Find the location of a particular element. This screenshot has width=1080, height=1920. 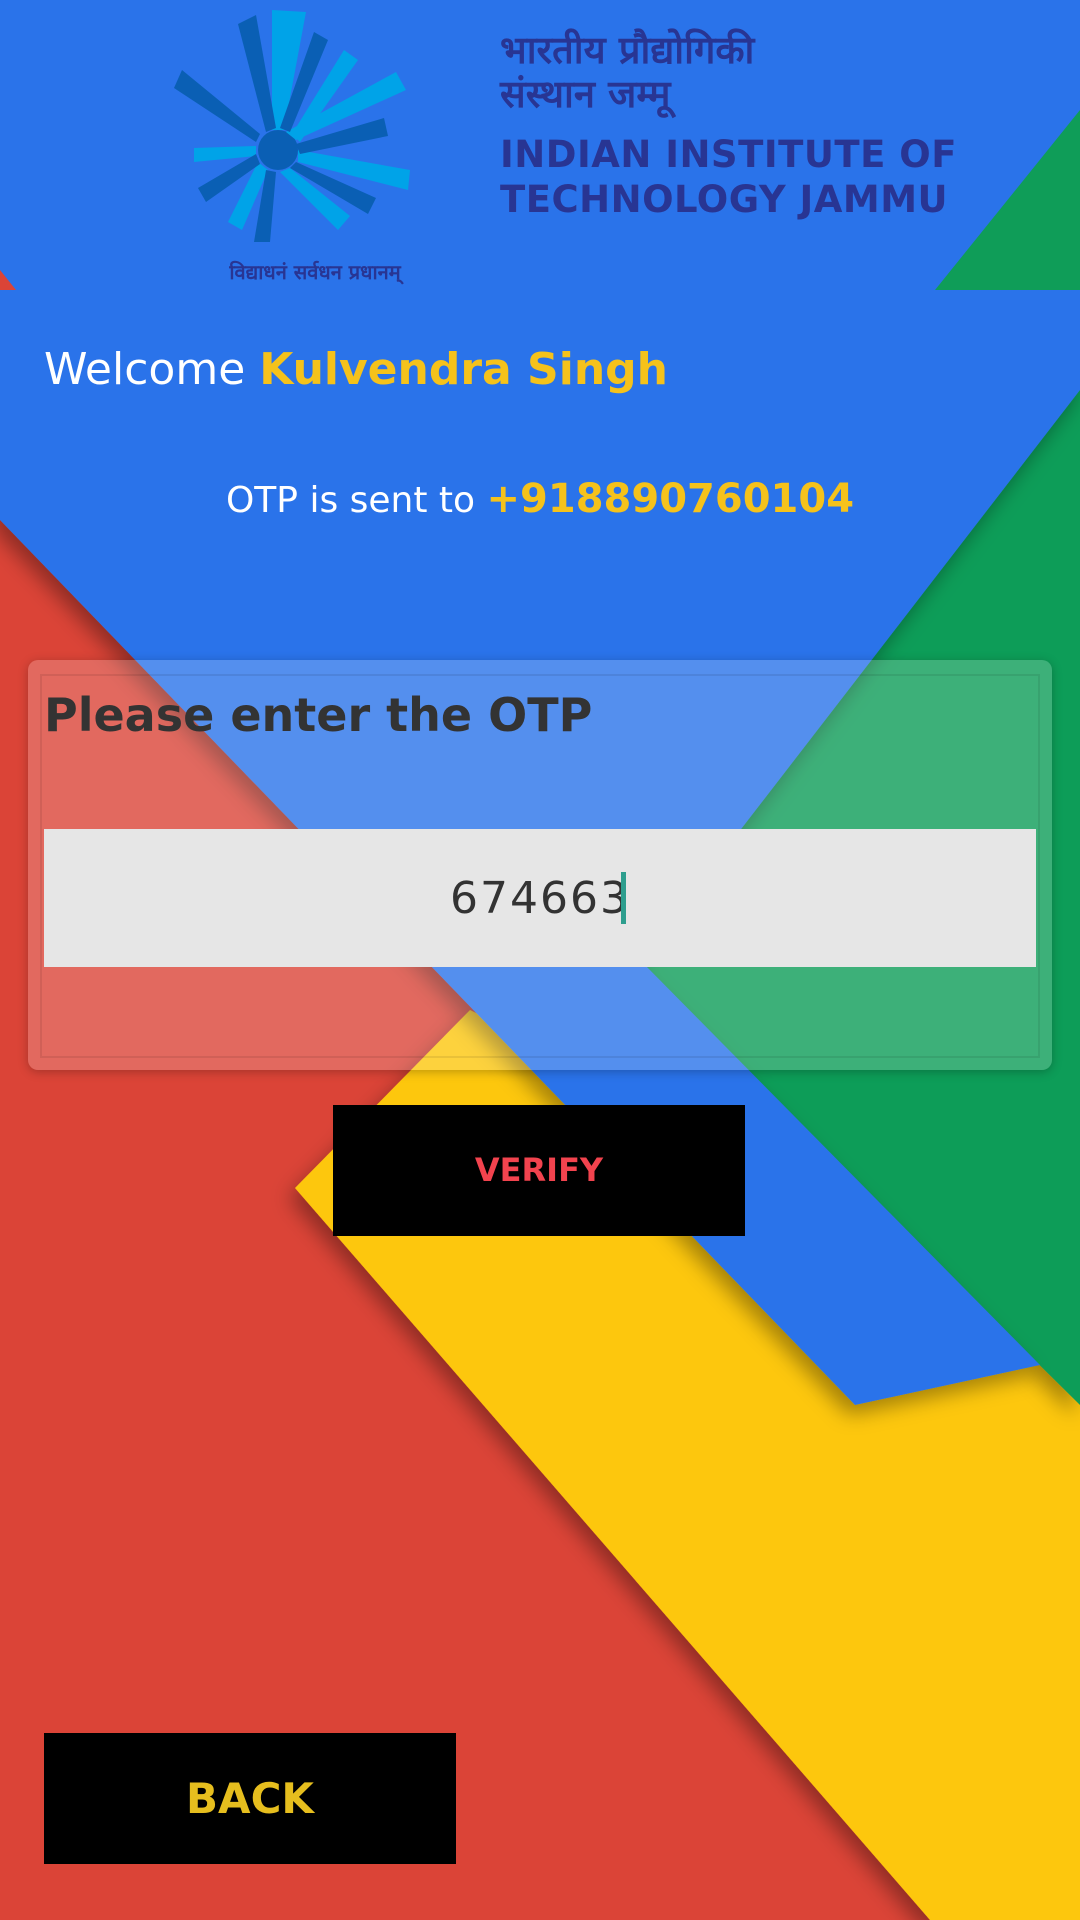

phone-number: +918890760104 is located at coordinates (670, 499).